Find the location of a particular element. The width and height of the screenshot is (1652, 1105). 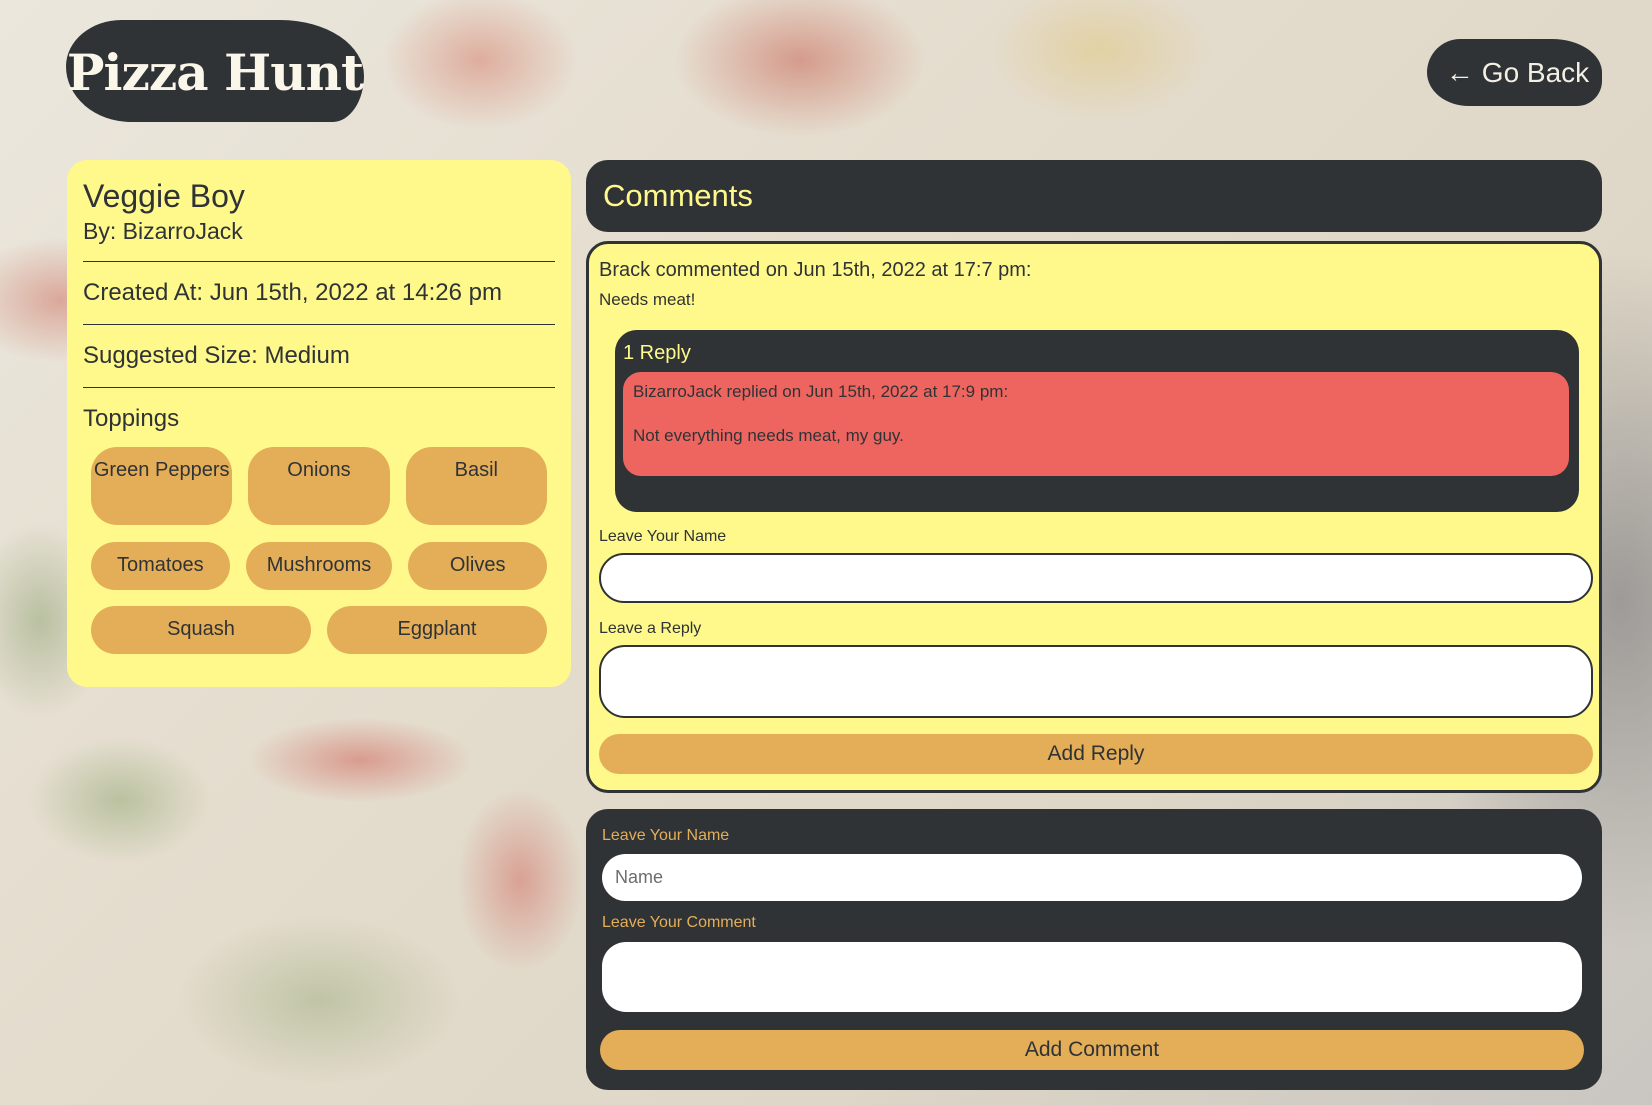

topping-pill: Squash is located at coordinates (201, 630).